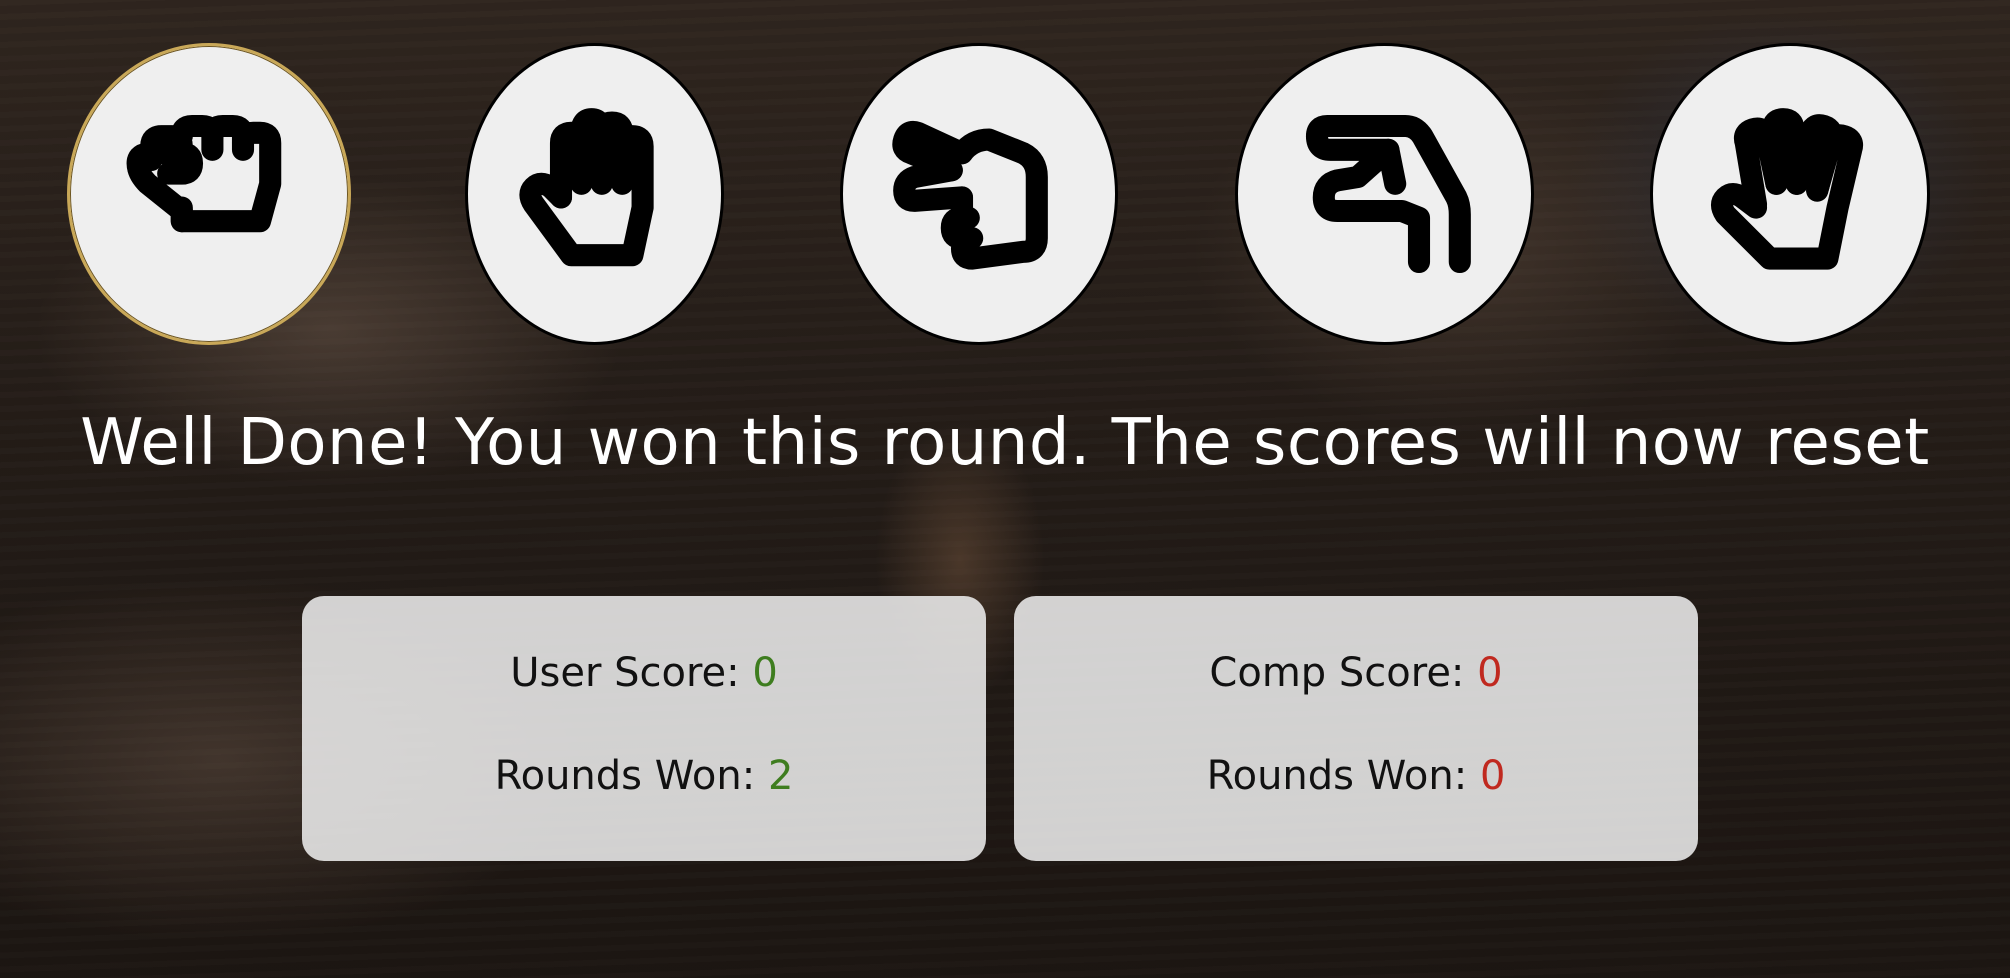 This screenshot has width=2010, height=978. What do you see at coordinates (970, 195) in the screenshot?
I see `scissors-hand-icon` at bounding box center [970, 195].